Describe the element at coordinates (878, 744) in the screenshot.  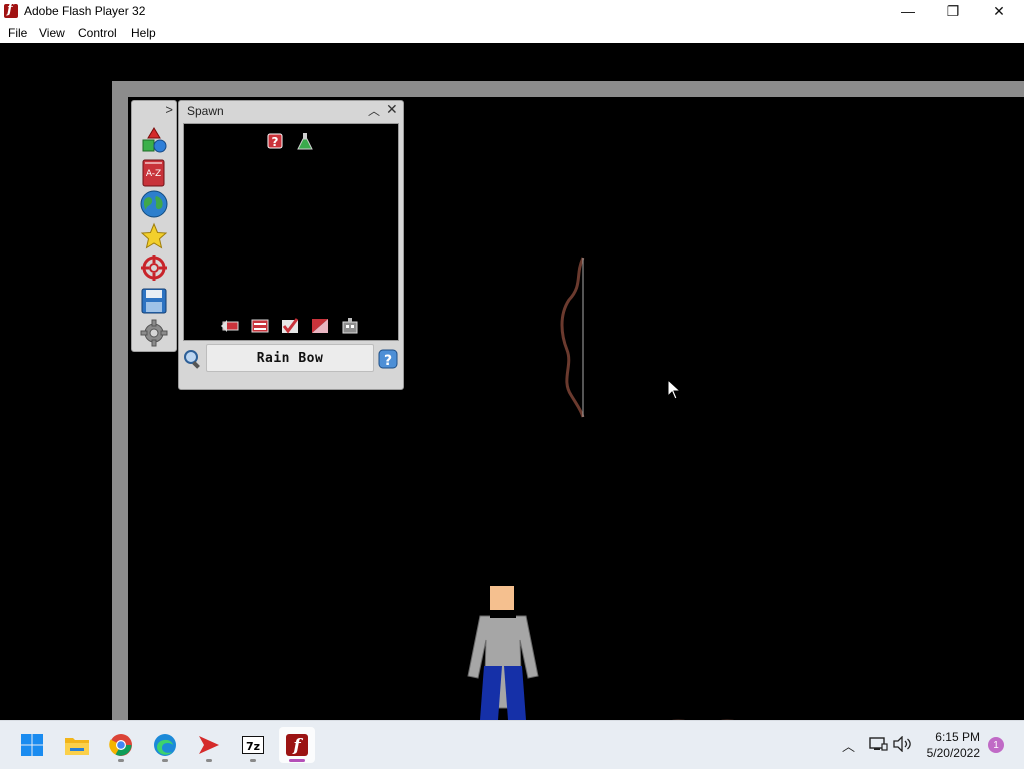
I see `network-icon` at that location.